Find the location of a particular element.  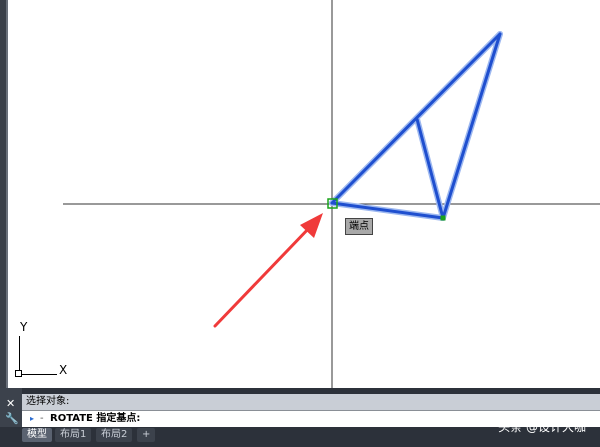

command-panel-sidebar: ✕ 🔧 is located at coordinates (11, 408).